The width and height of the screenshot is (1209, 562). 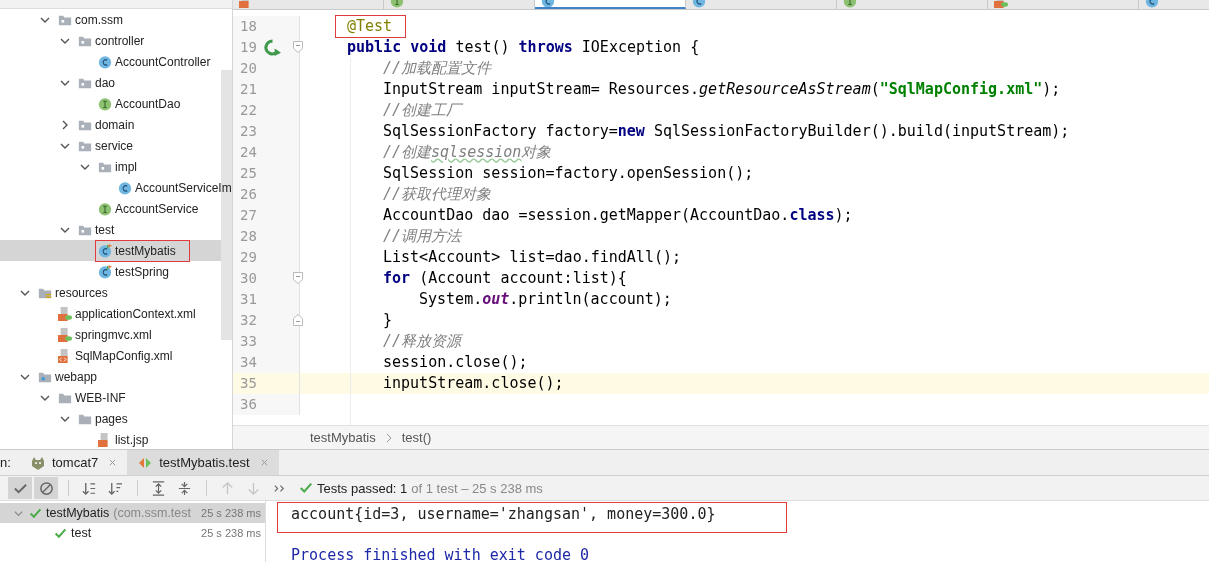 I want to click on collapse-all-icon, so click(x=184, y=488).